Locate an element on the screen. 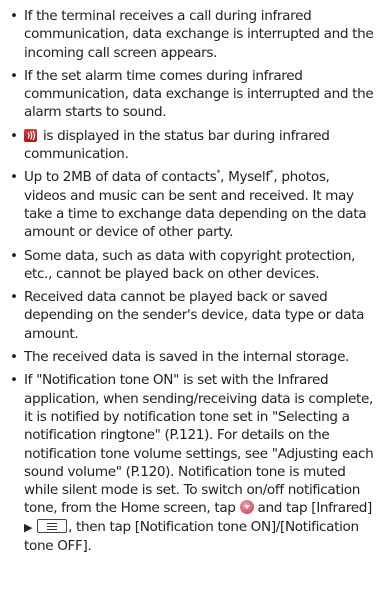 The width and height of the screenshot is (383, 598). bullet-text: , Myself is located at coordinates (245, 177).